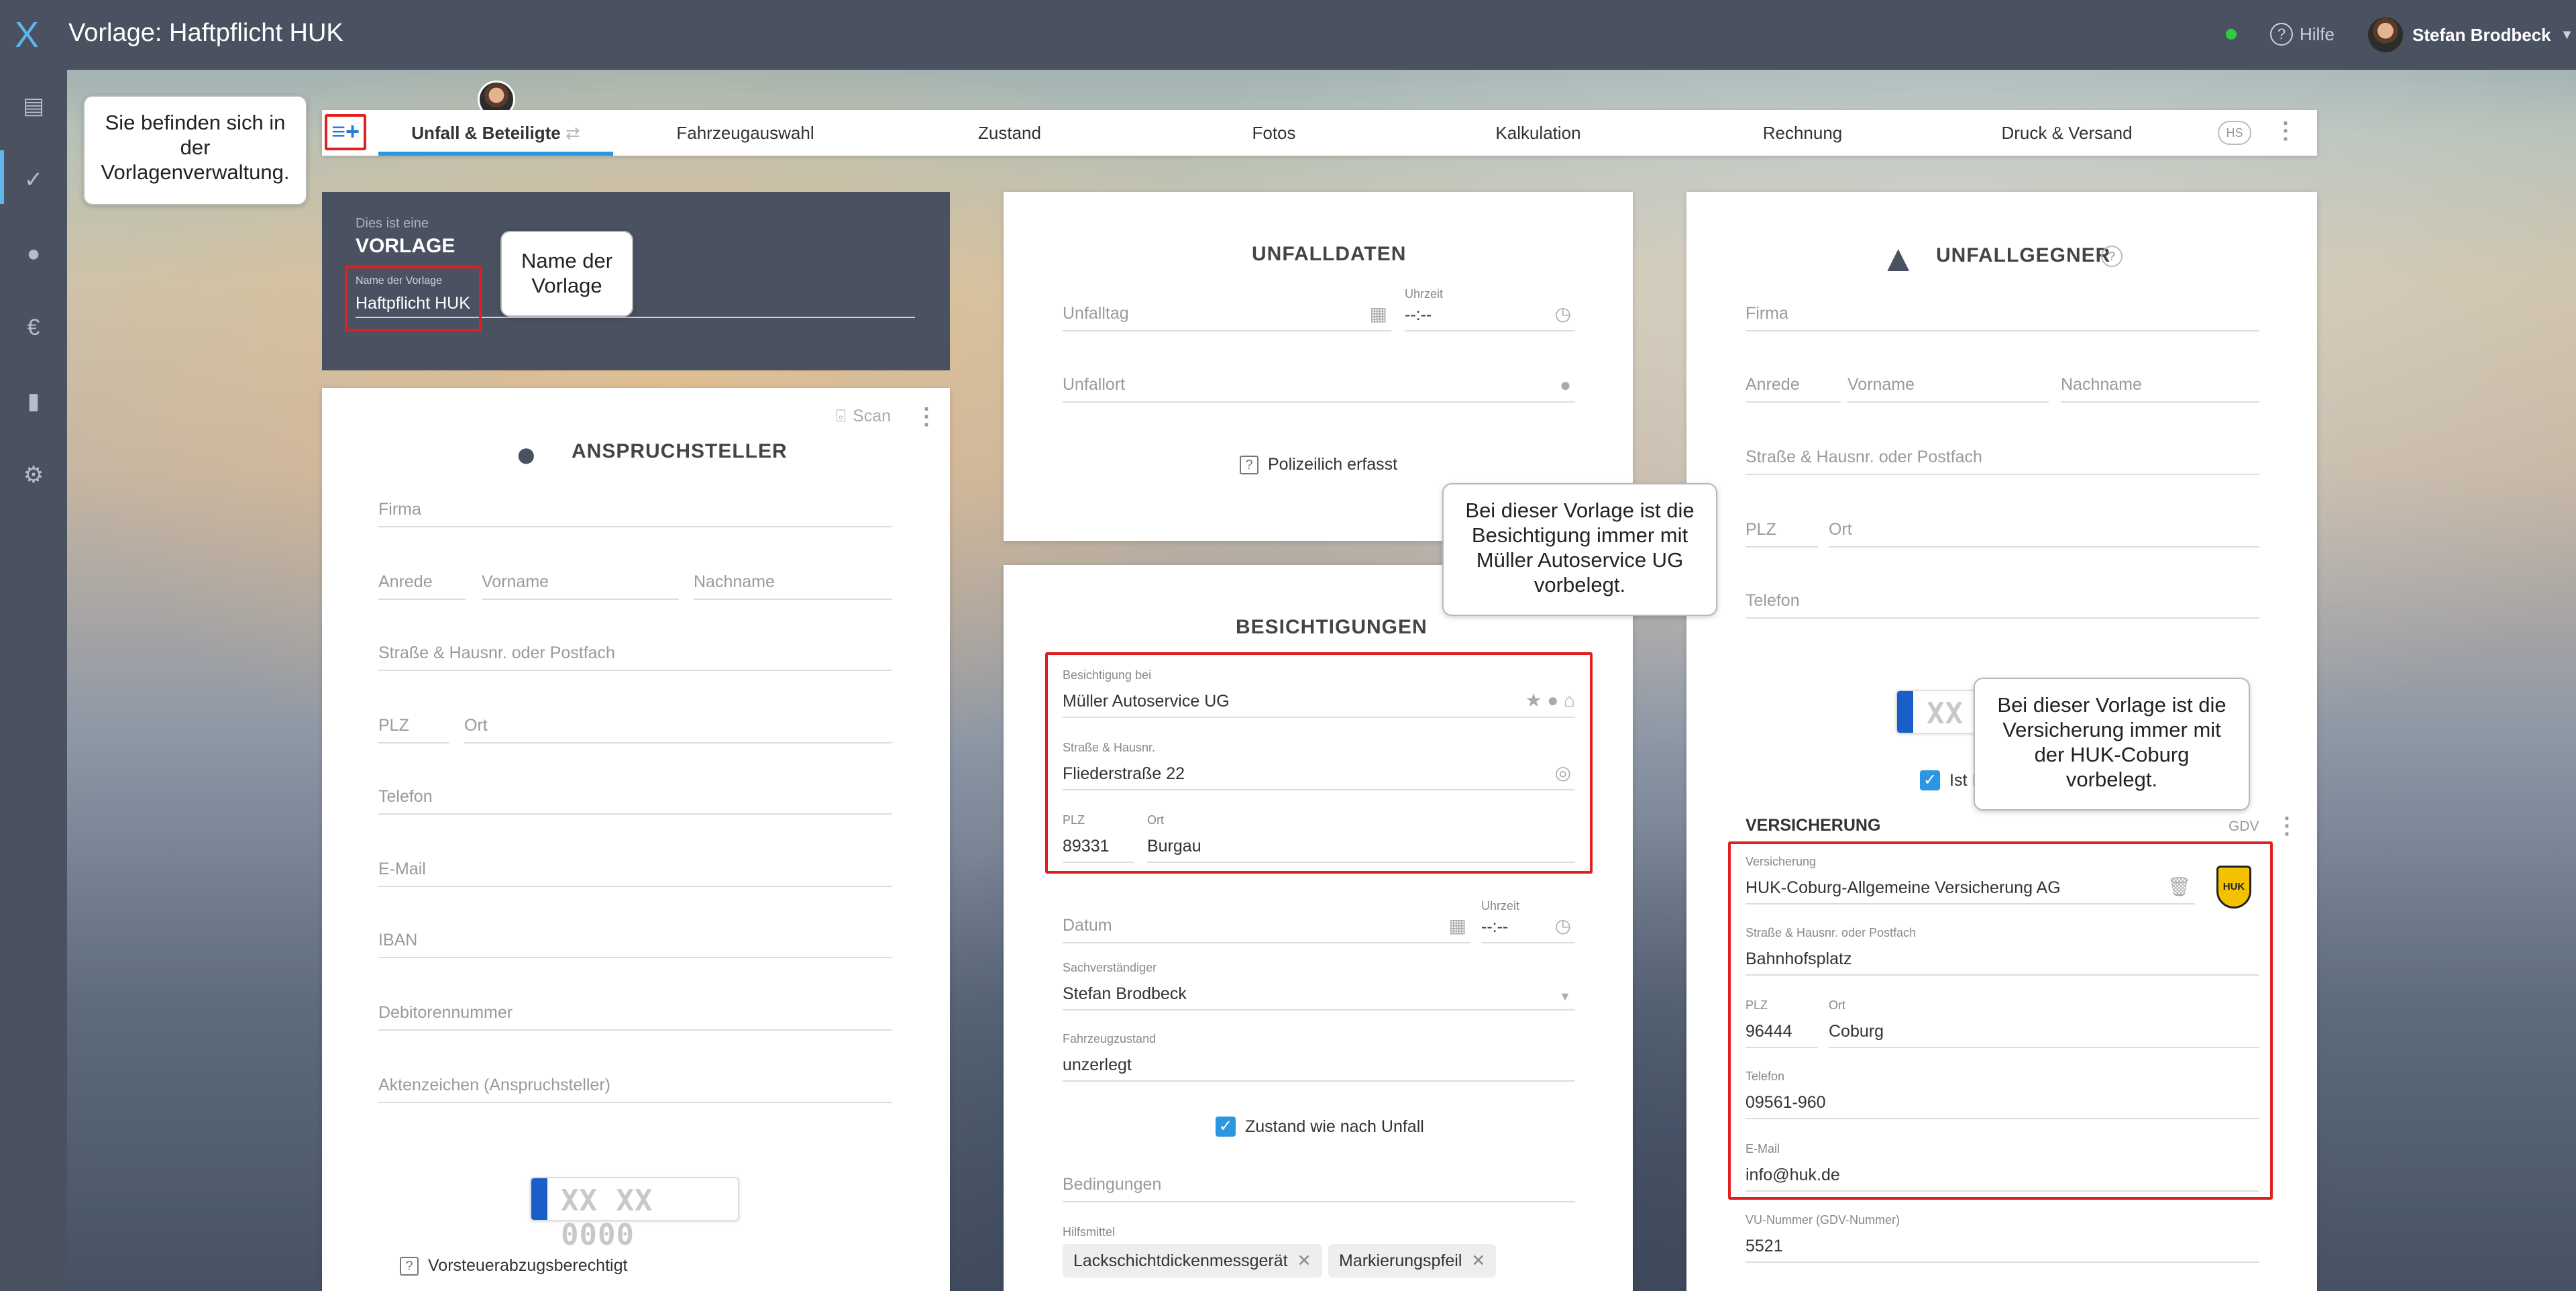 Image resolution: width=2576 pixels, height=1291 pixels. What do you see at coordinates (345, 132) in the screenshot?
I see `template-list-button: ≡+` at bounding box center [345, 132].